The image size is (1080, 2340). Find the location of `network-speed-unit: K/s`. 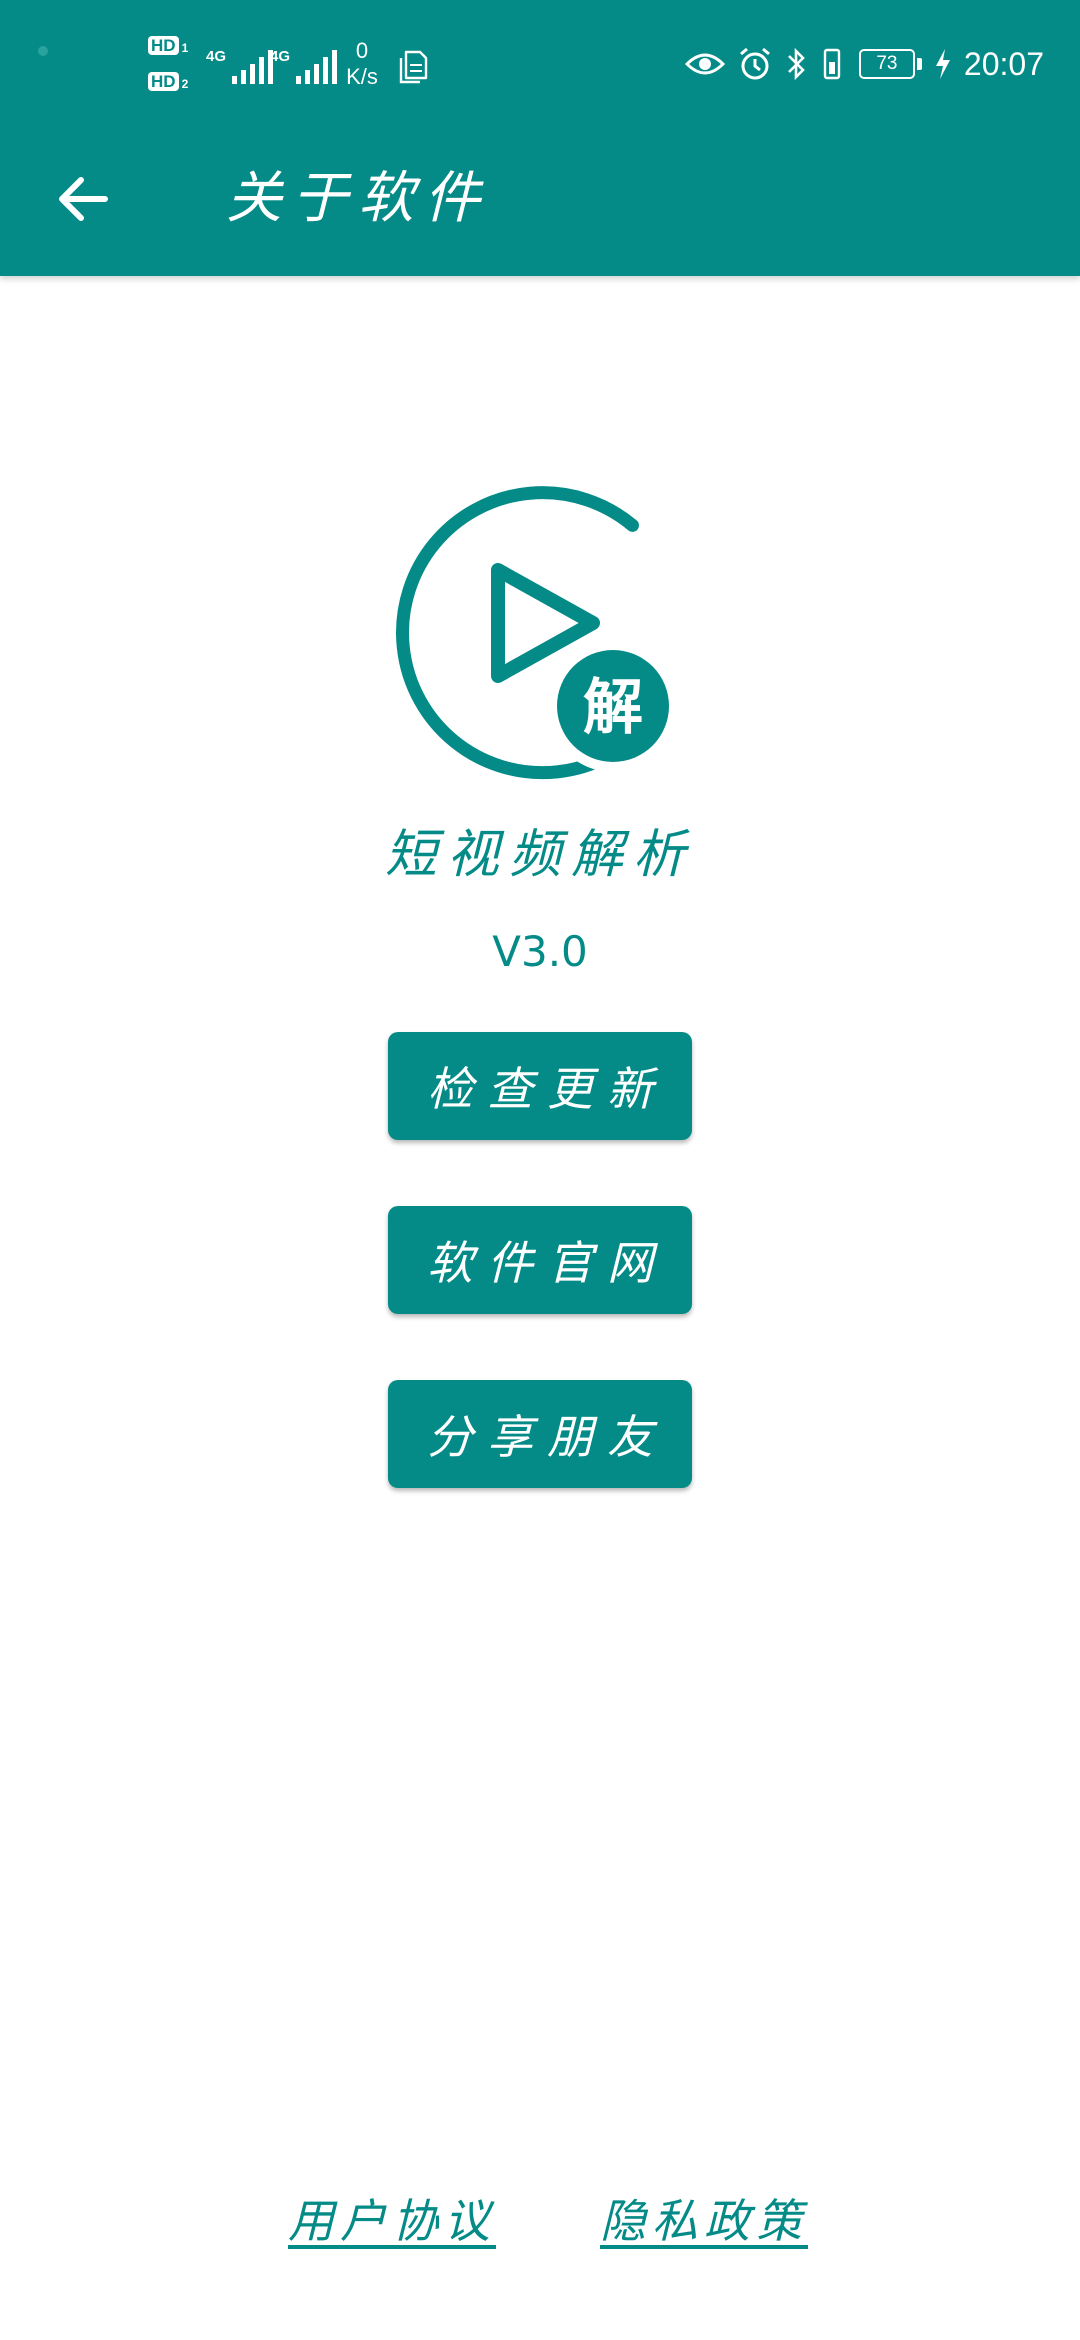

network-speed-unit: K/s is located at coordinates (362, 76).